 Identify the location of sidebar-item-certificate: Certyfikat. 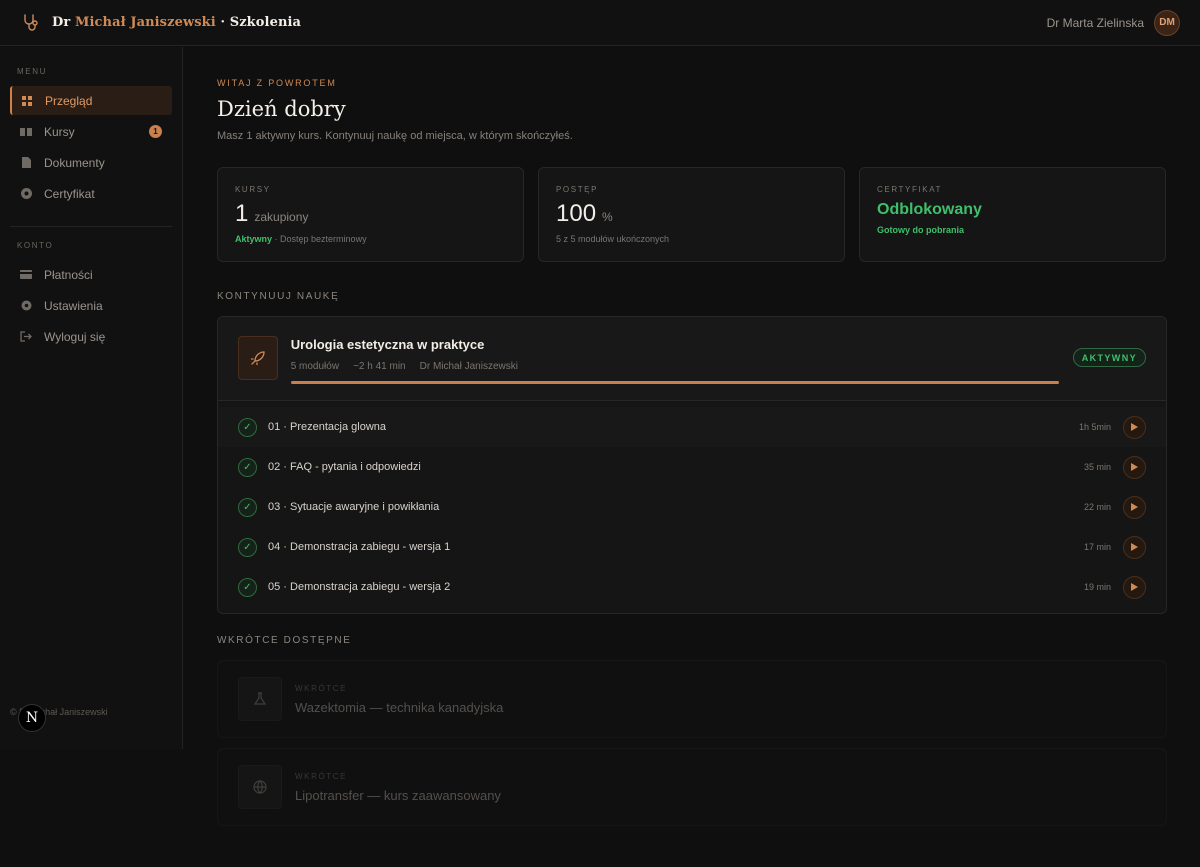
(91, 193).